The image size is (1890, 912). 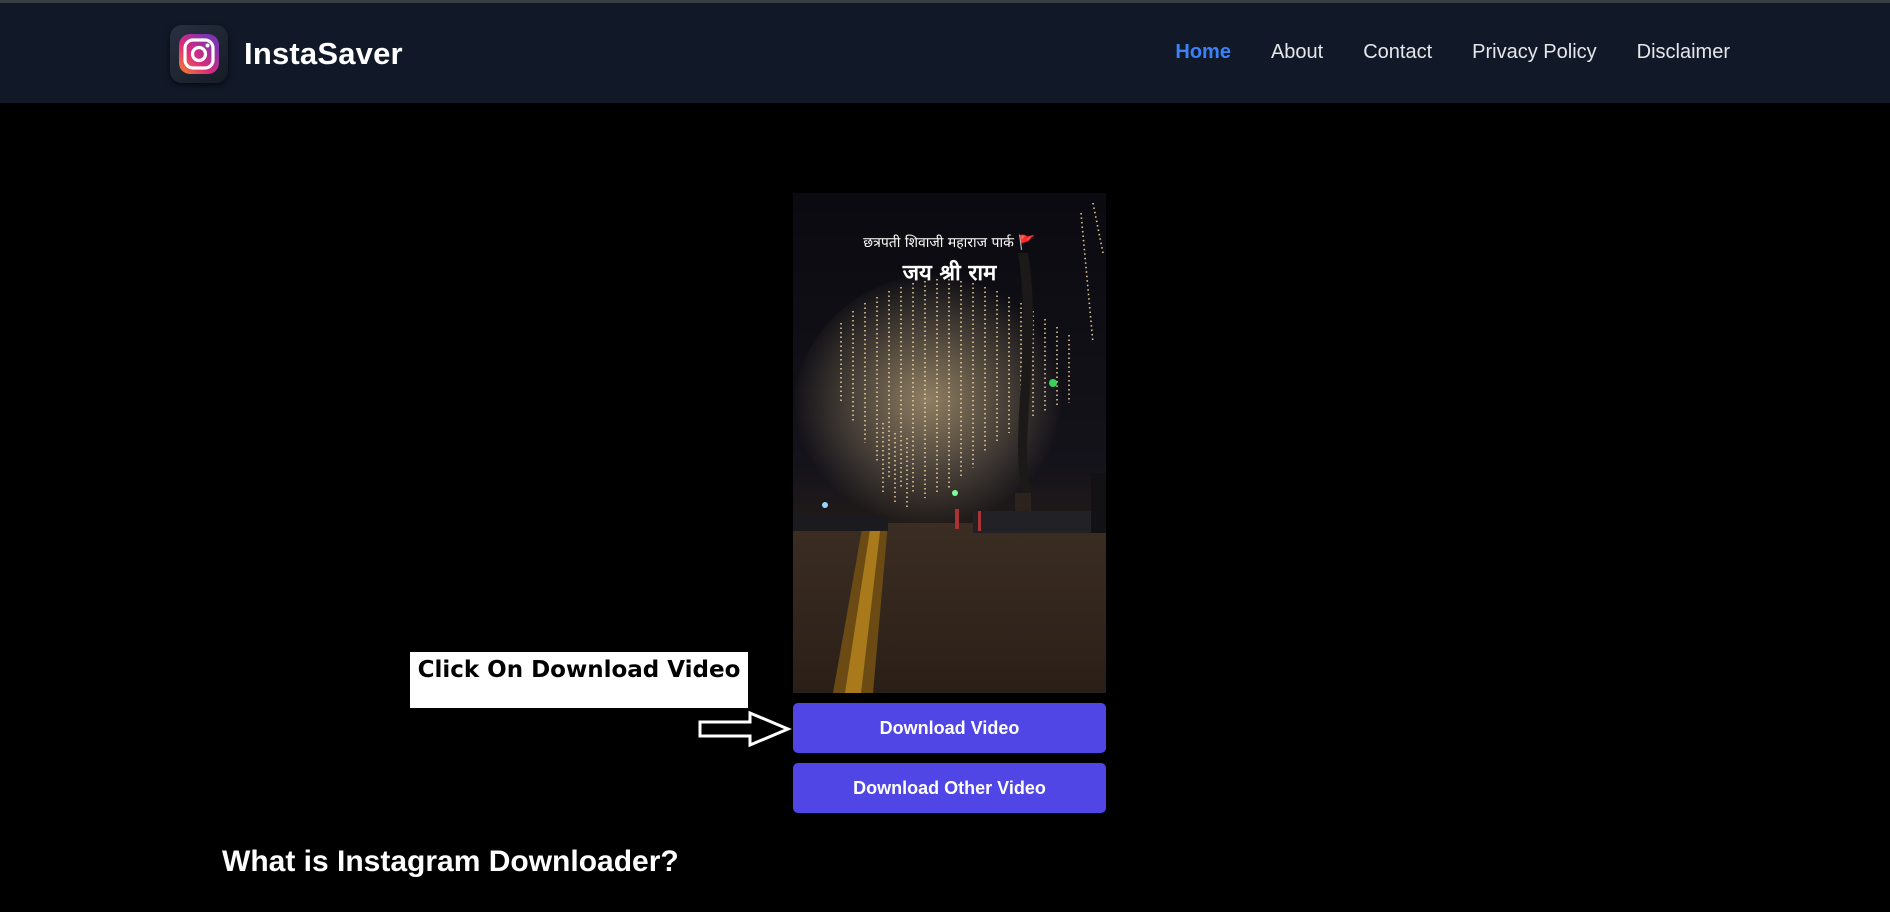 I want to click on nav-disclaimer: Disclaimer, so click(x=1683, y=52).